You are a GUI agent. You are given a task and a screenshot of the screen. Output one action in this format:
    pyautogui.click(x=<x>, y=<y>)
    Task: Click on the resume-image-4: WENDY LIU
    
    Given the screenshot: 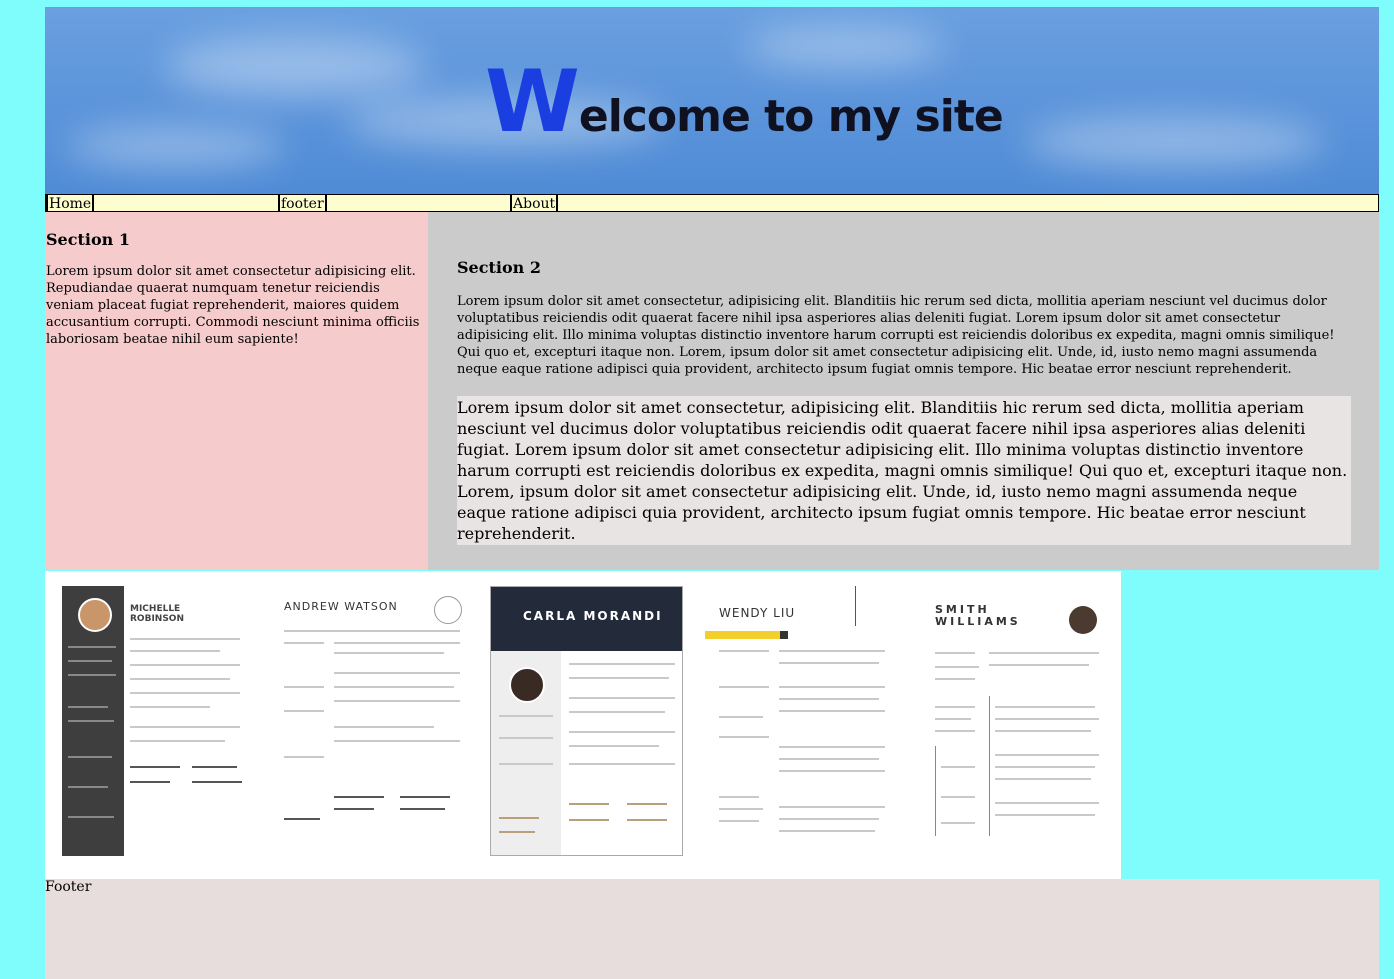 What is the action you would take?
    pyautogui.click(x=797, y=721)
    